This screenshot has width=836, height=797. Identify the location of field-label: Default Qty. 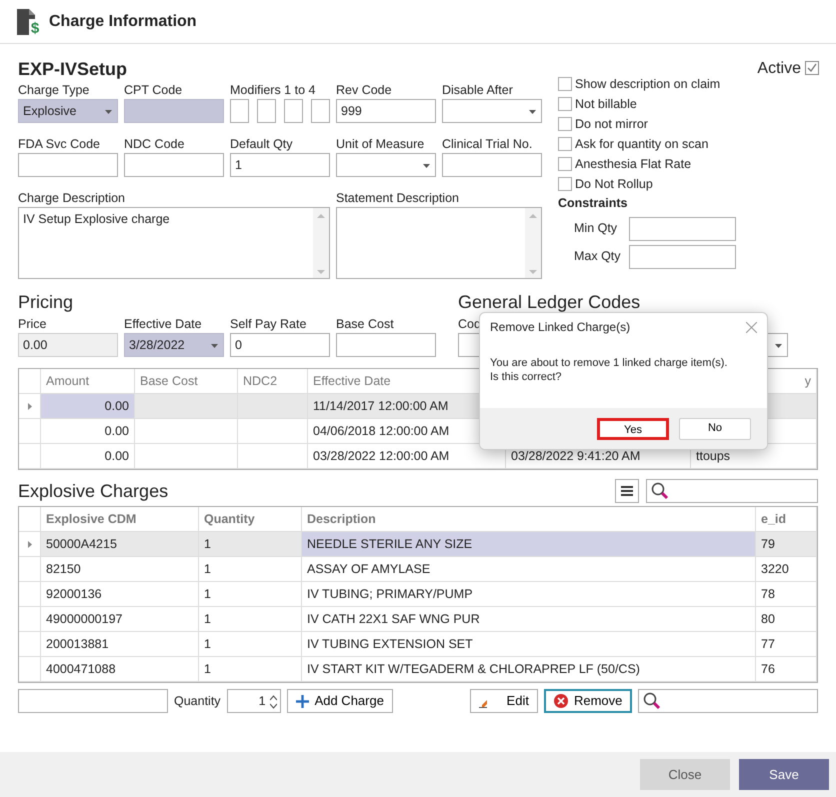
(262, 144).